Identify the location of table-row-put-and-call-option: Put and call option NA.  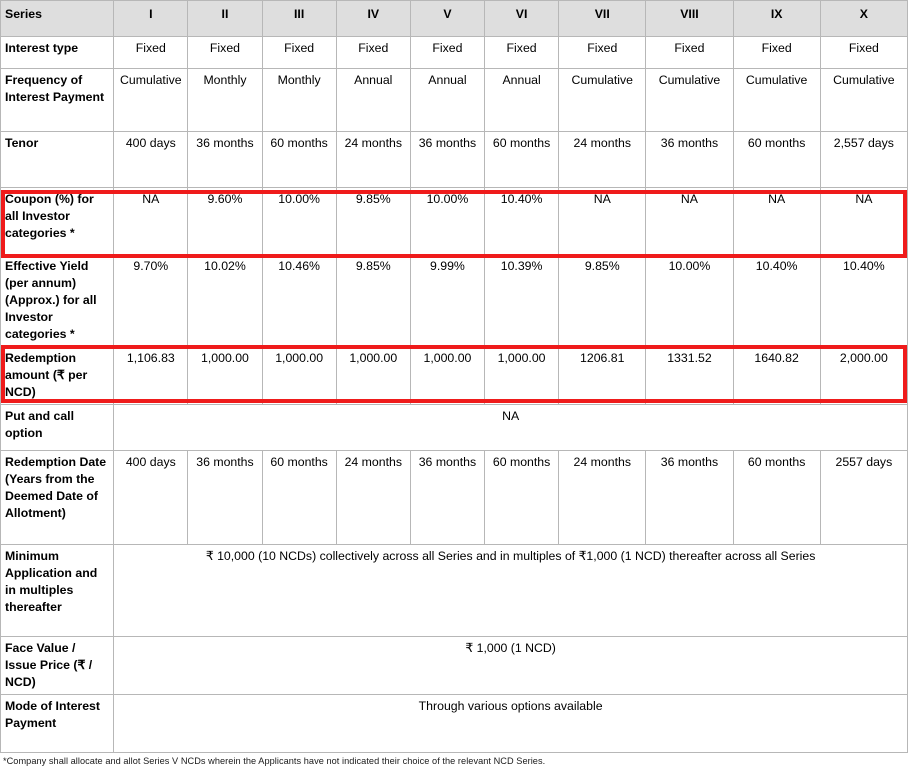
(454, 427).